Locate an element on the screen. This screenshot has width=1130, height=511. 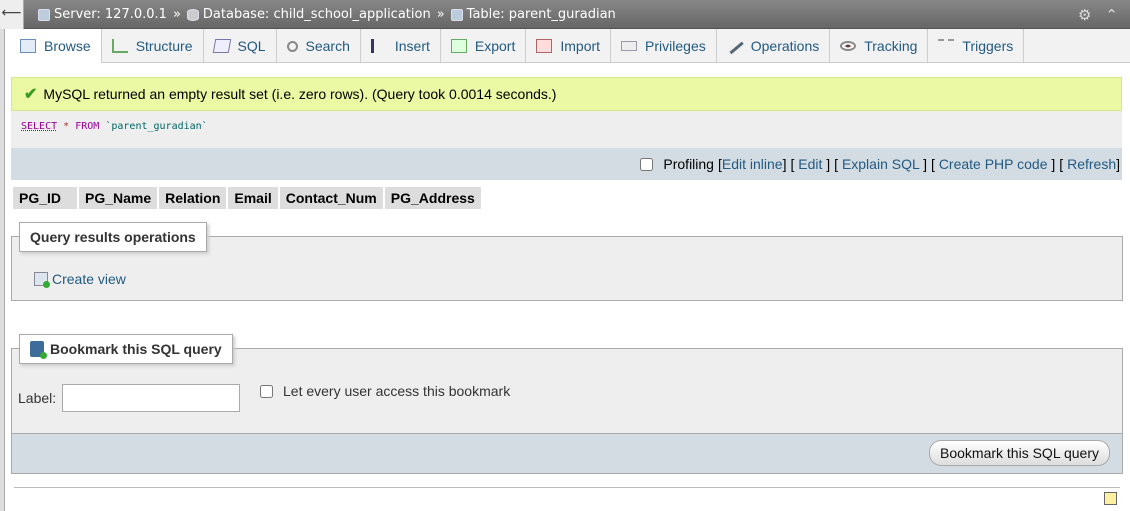
tab-insert: Insert is located at coordinates (401, 46).